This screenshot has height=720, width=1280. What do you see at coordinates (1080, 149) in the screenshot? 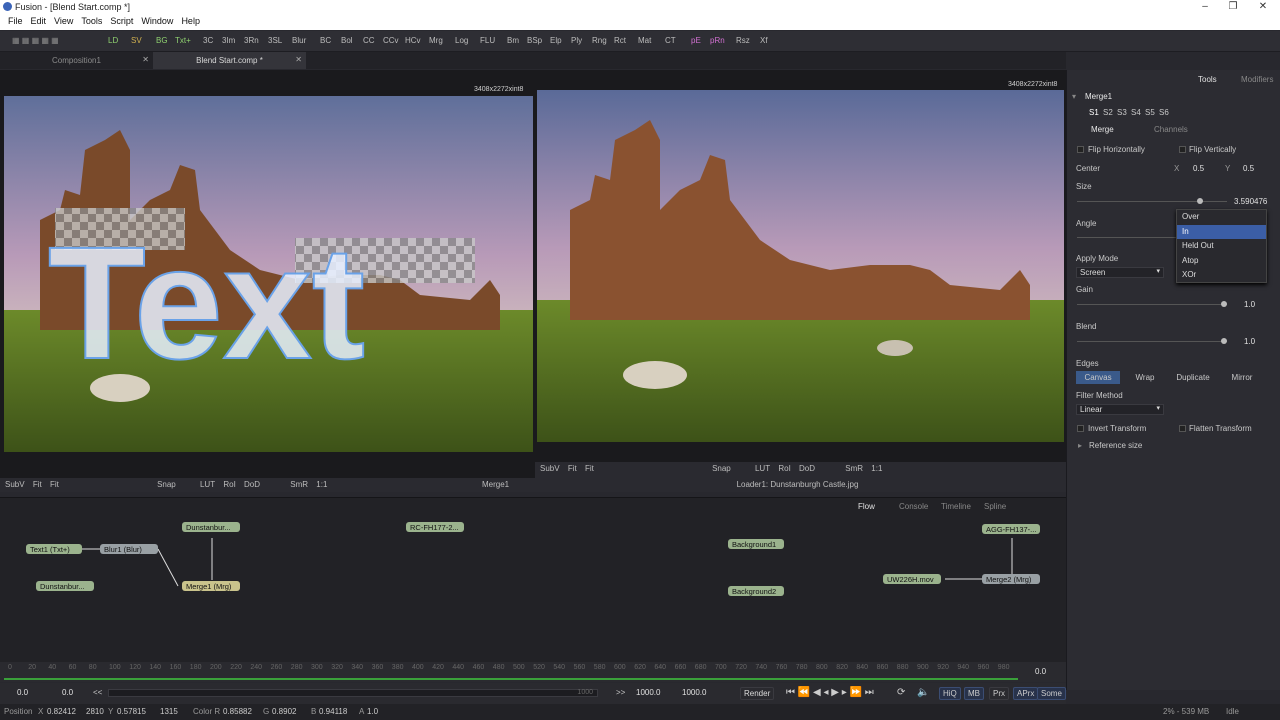
I see `flip-h-checkbox` at bounding box center [1080, 149].